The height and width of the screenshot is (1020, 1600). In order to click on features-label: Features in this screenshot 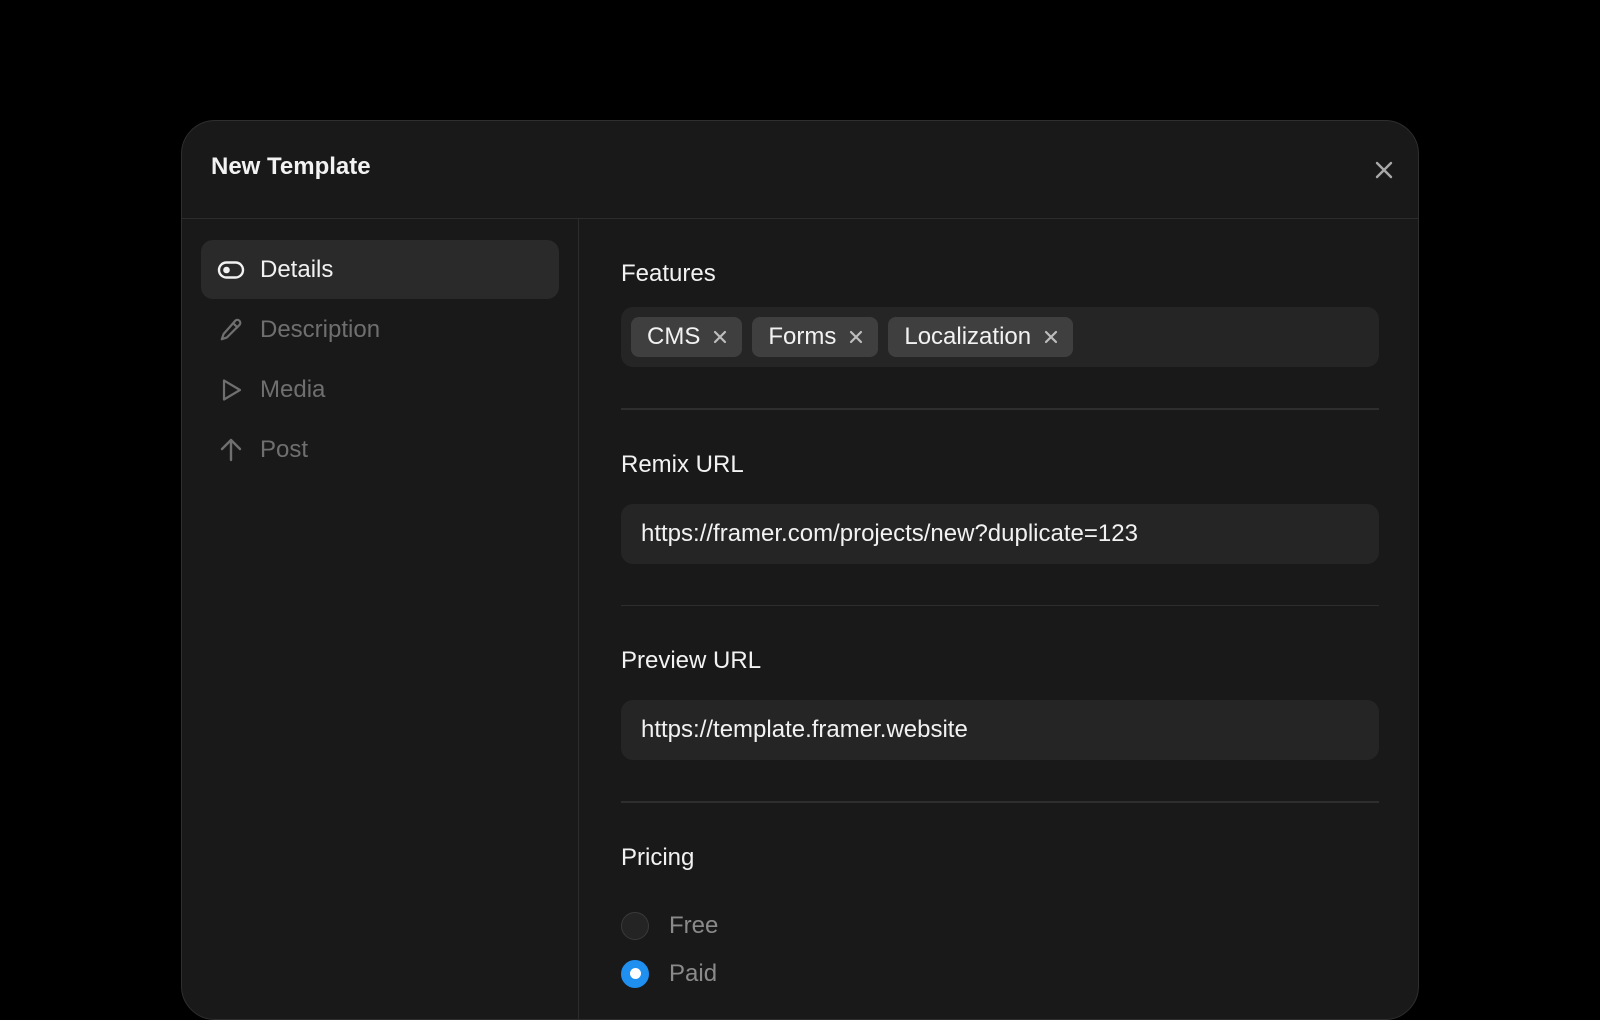, I will do `click(668, 273)`.